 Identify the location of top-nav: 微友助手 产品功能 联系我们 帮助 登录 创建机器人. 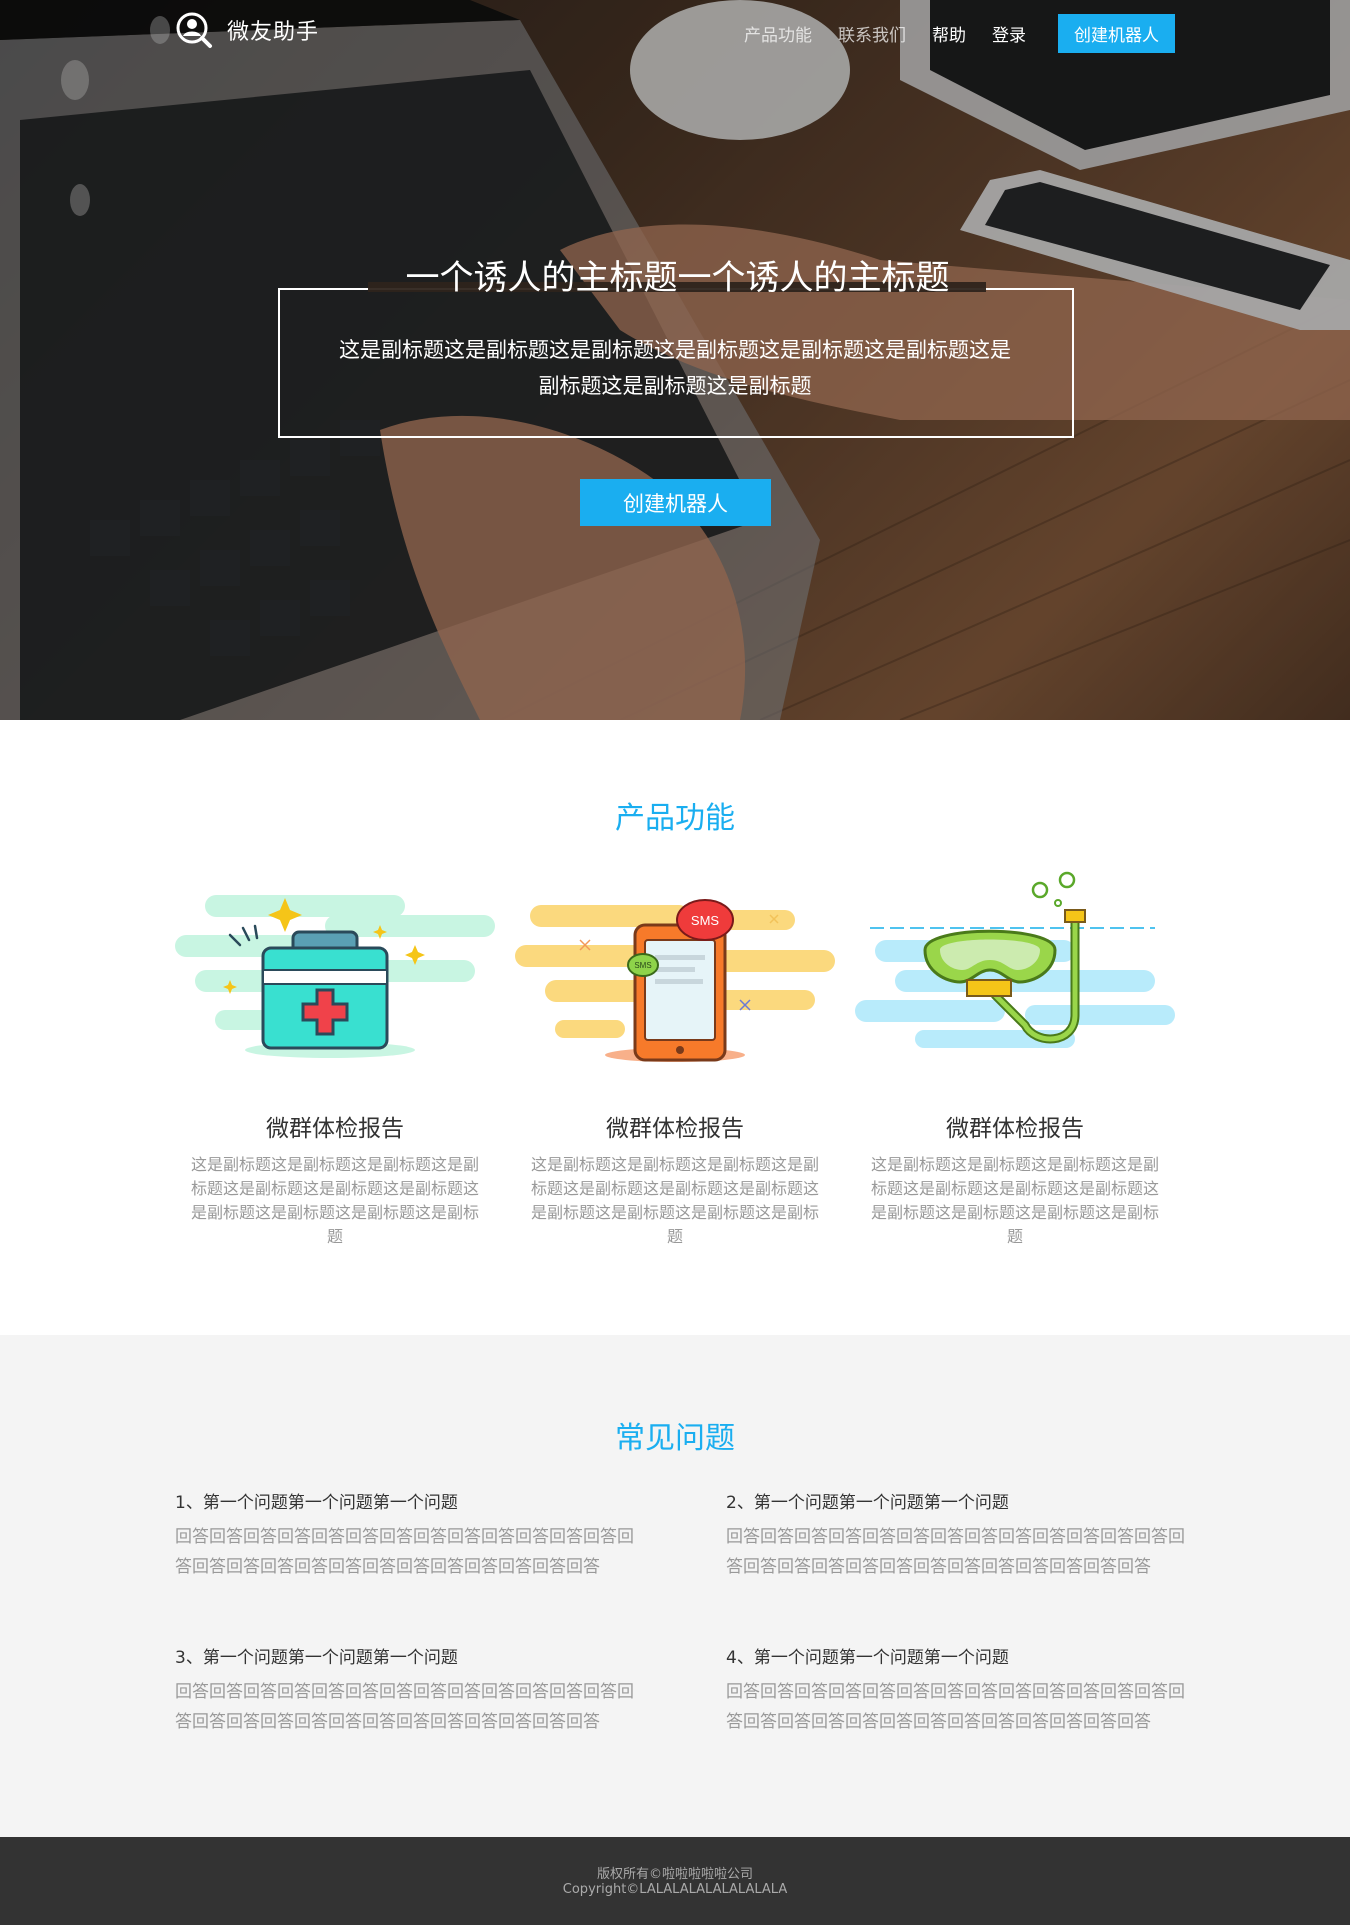
(675, 31).